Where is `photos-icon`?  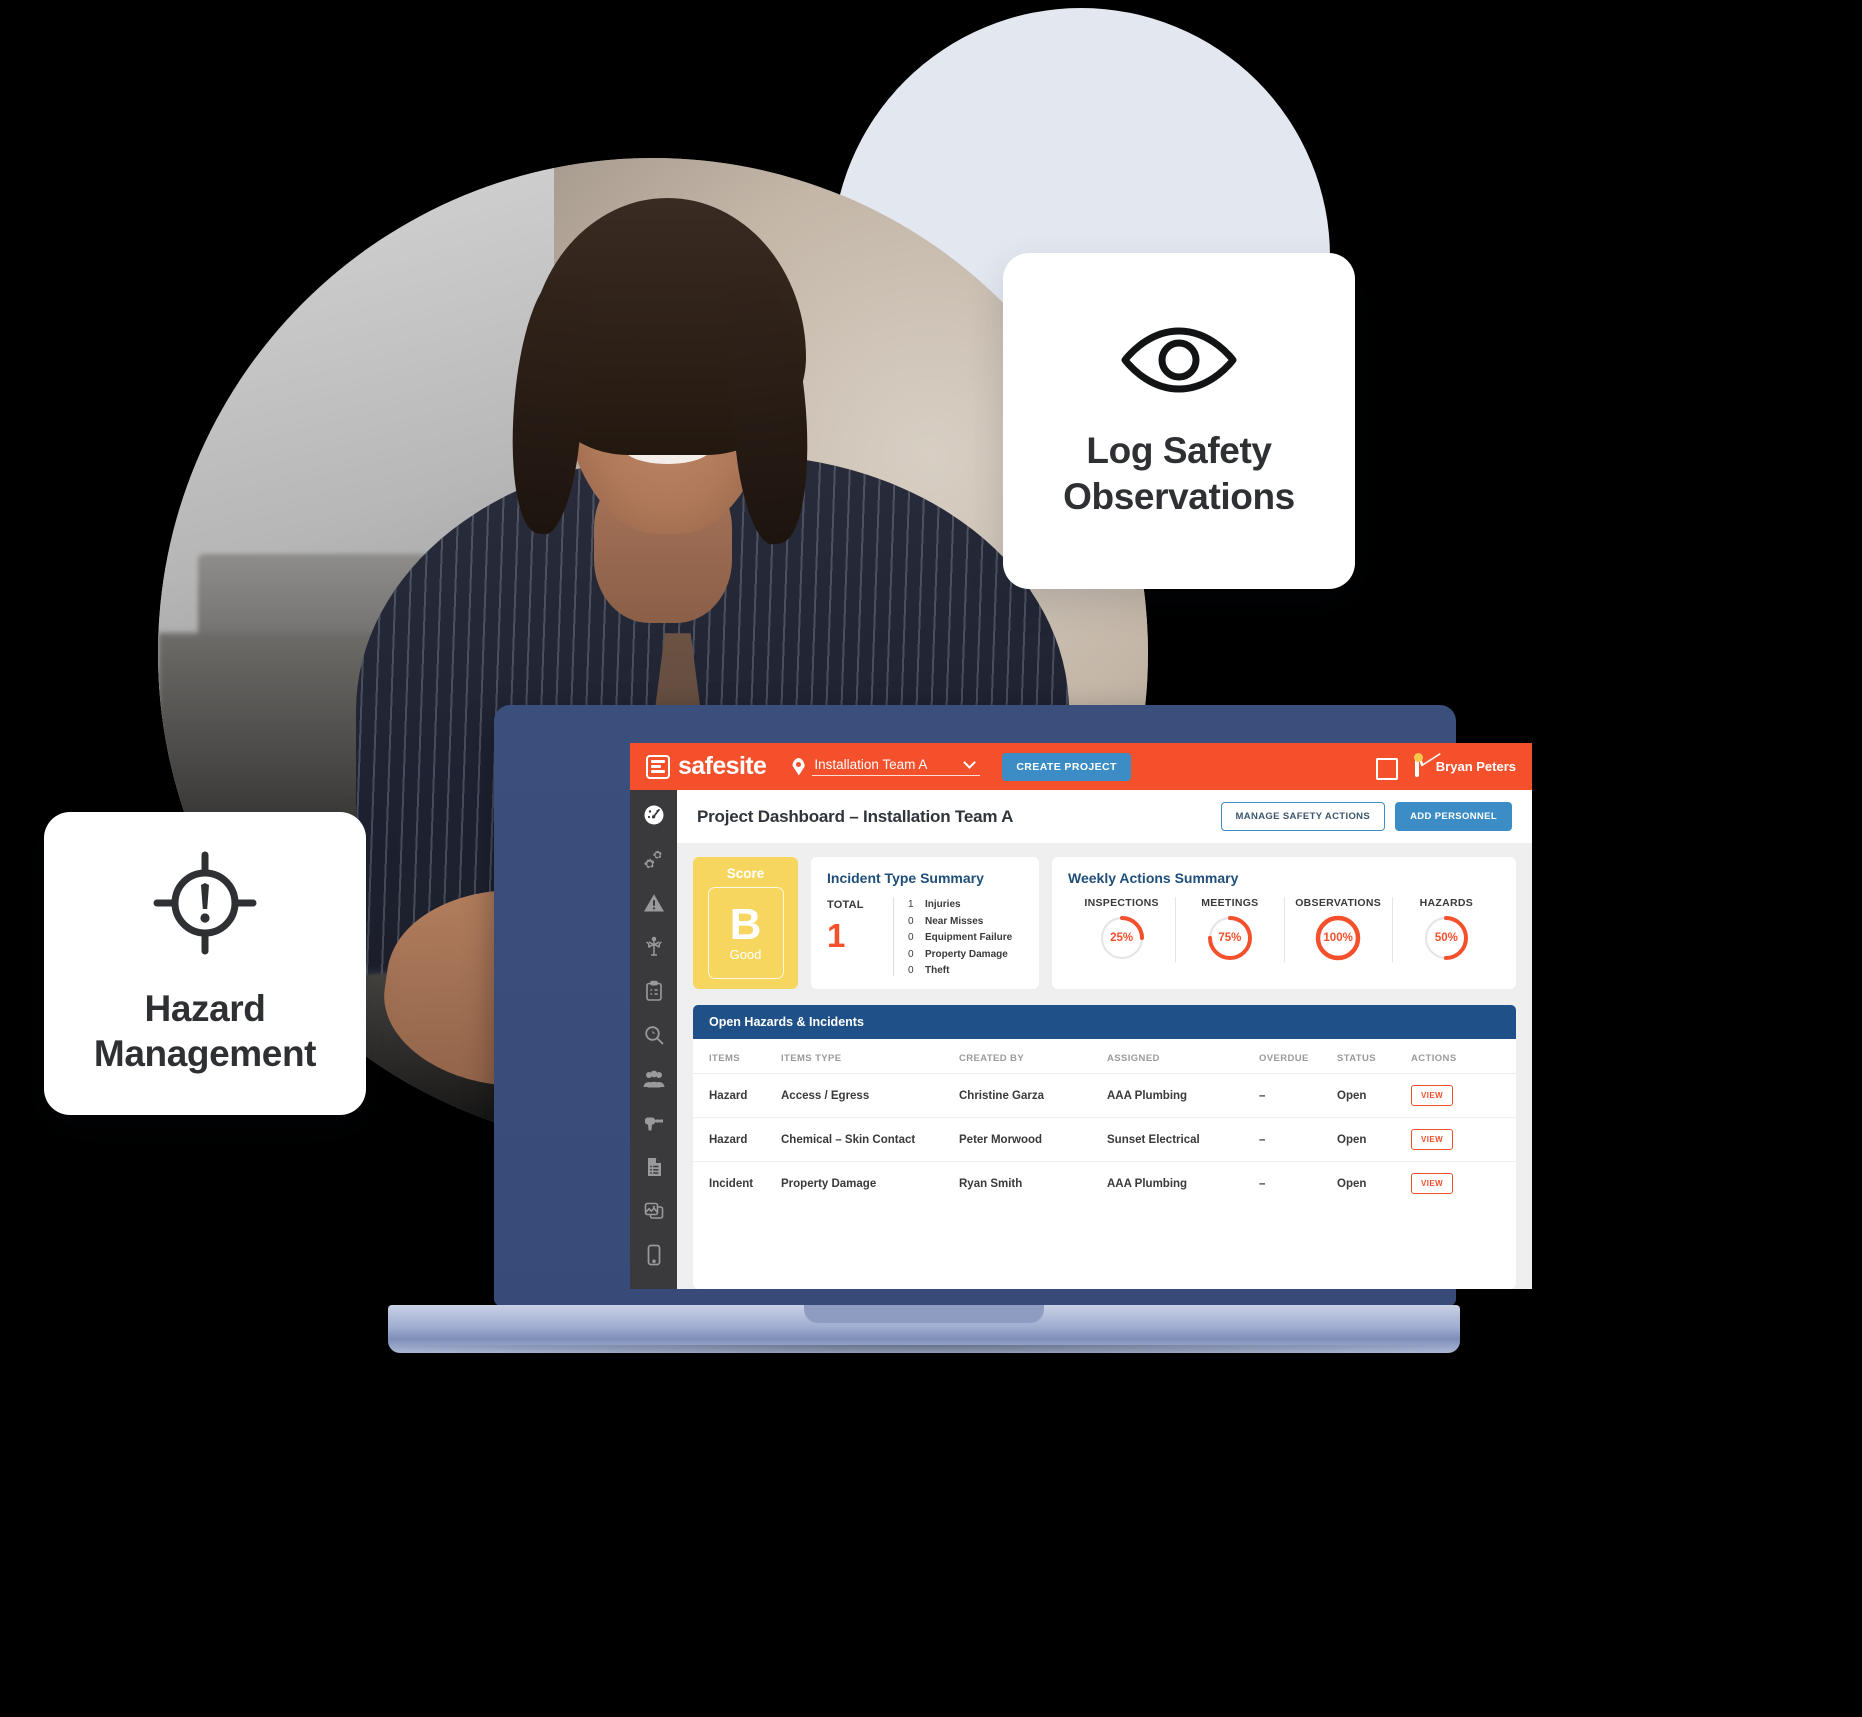
photos-icon is located at coordinates (653, 1210).